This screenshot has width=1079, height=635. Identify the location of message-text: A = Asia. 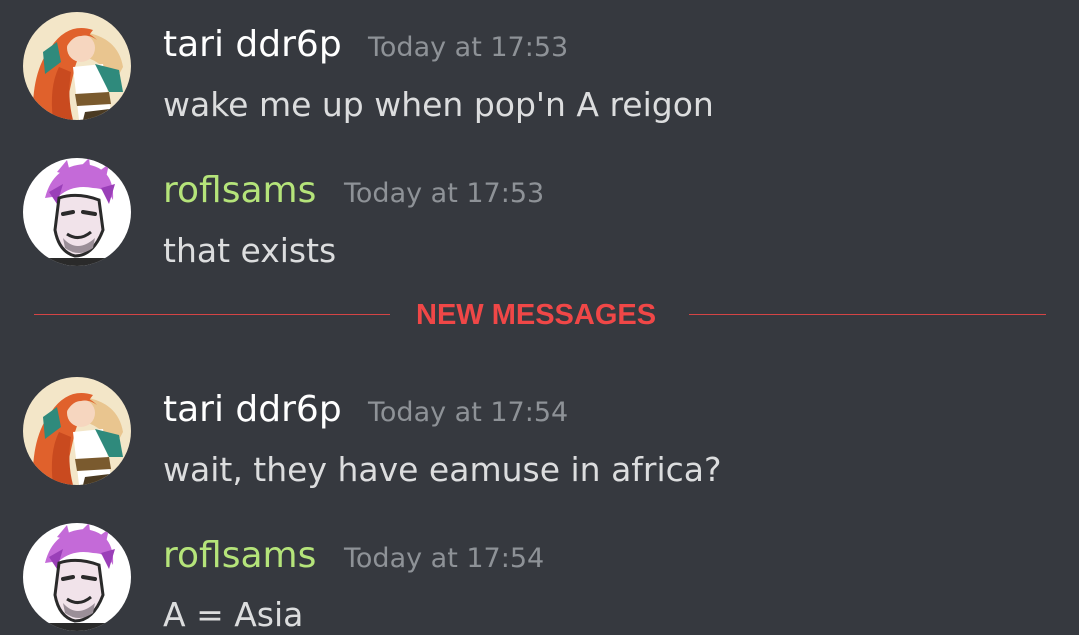
(233, 614).